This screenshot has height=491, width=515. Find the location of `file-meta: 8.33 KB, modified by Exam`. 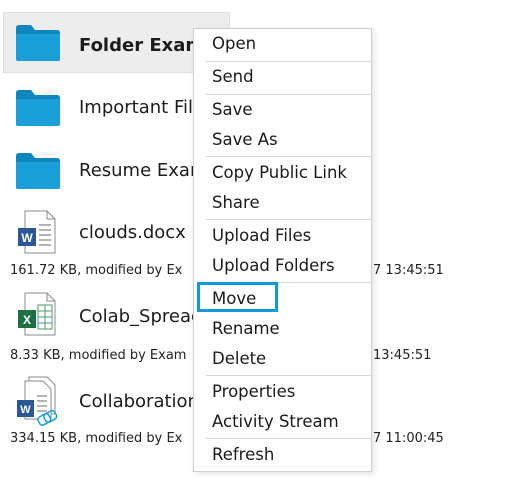

file-meta: 8.33 KB, modified by Exam is located at coordinates (98, 355).